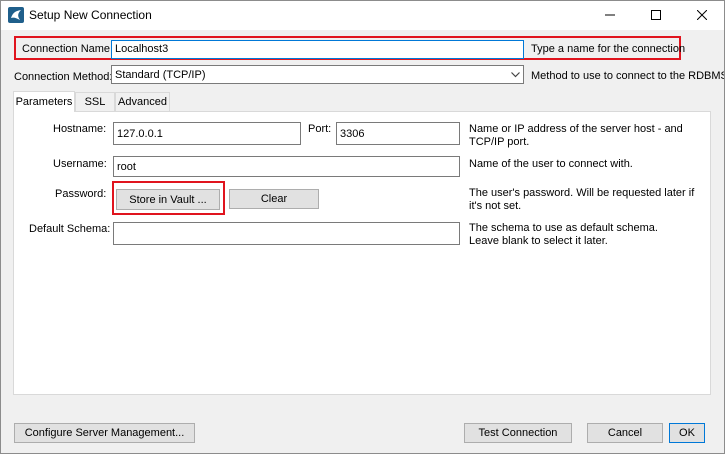 This screenshot has width=725, height=454. Describe the element at coordinates (70, 229) in the screenshot. I see `default-schema-label: Default Schema:` at that location.